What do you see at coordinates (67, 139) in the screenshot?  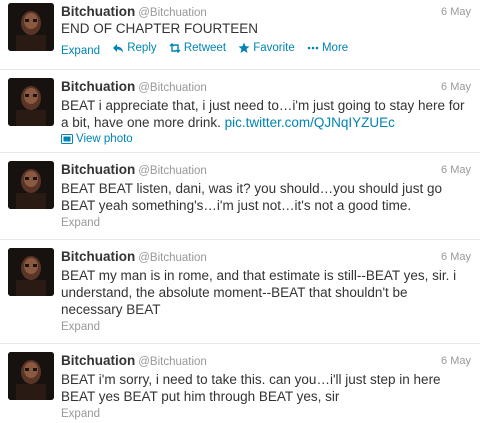 I see `photo-icon` at bounding box center [67, 139].